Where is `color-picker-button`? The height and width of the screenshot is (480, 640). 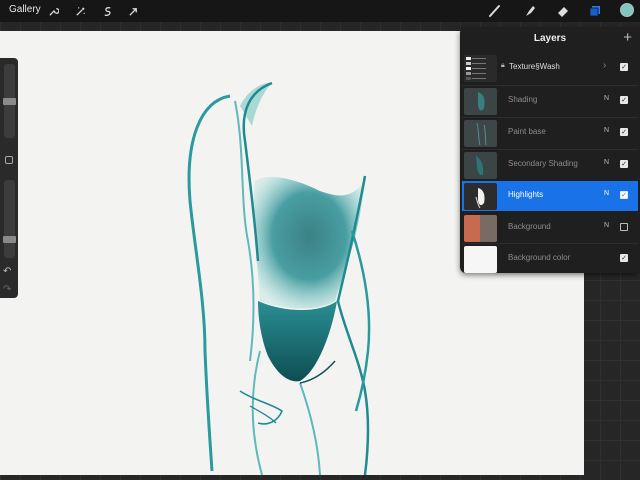 color-picker-button is located at coordinates (627, 10).